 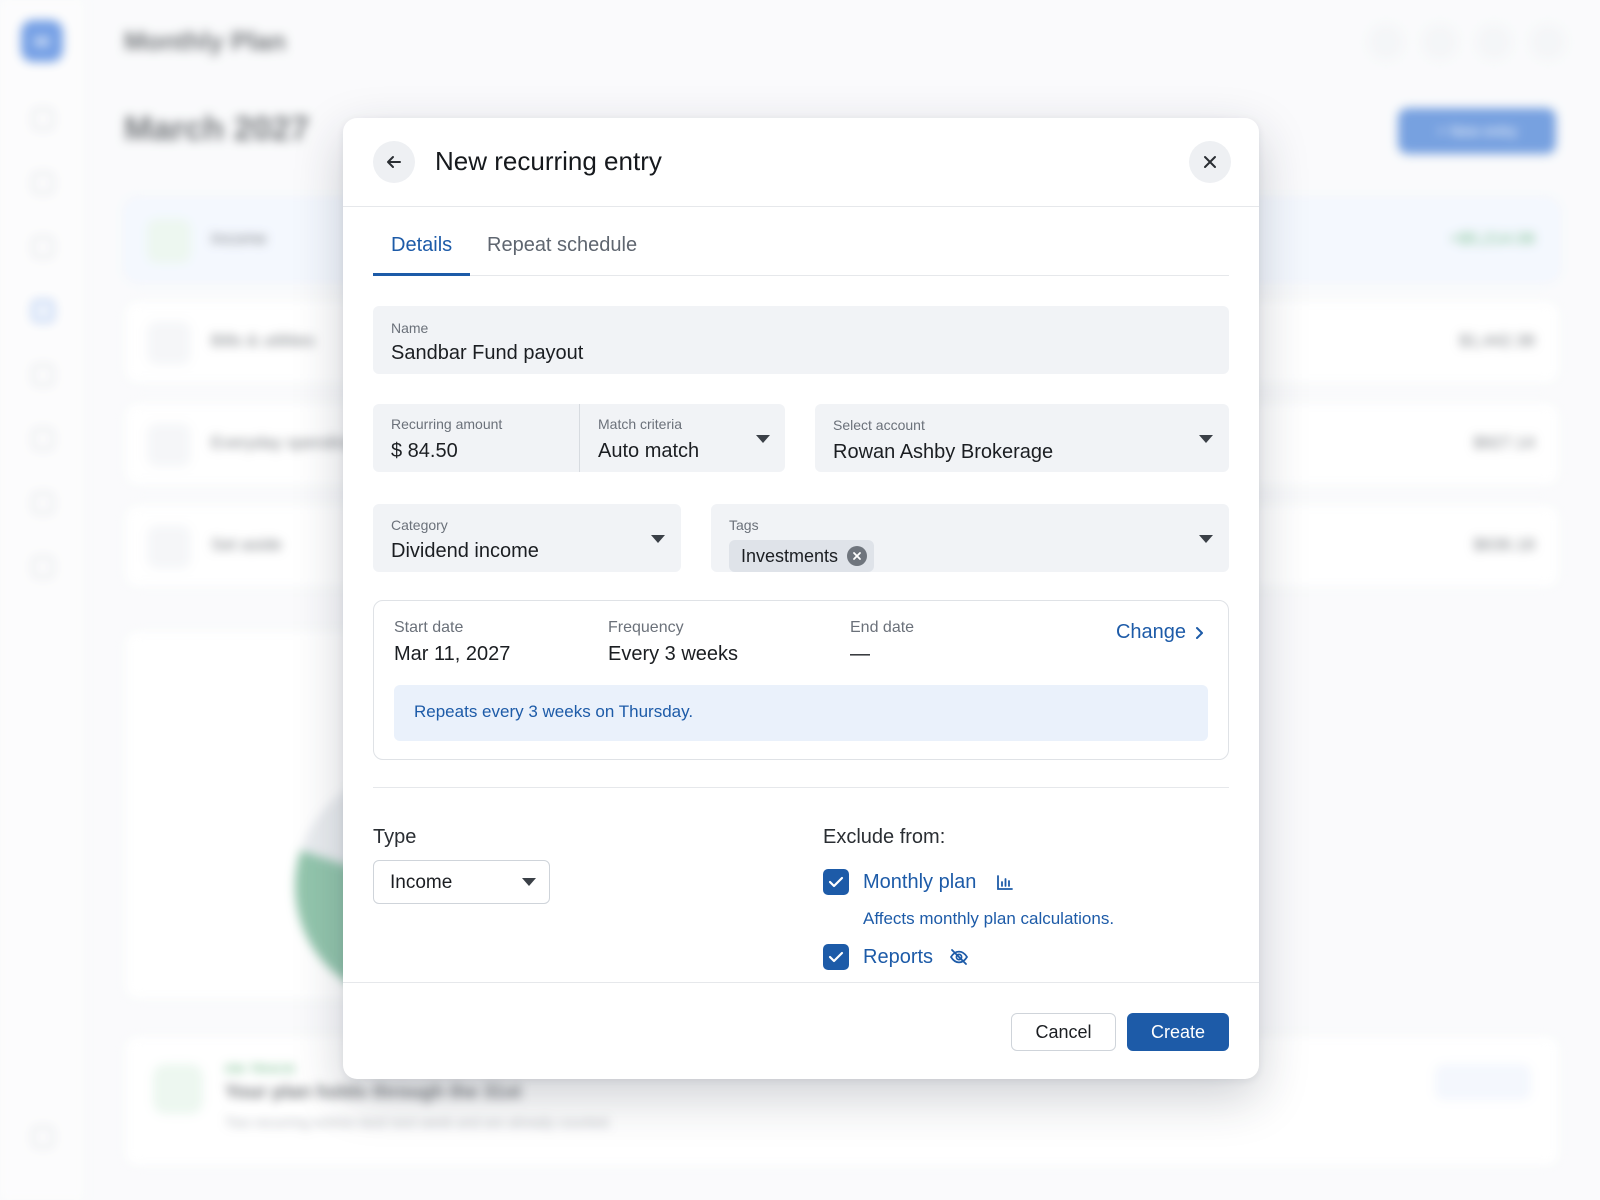 What do you see at coordinates (943, 452) in the screenshot?
I see `account-value: Rowan Ashby Brokerage` at bounding box center [943, 452].